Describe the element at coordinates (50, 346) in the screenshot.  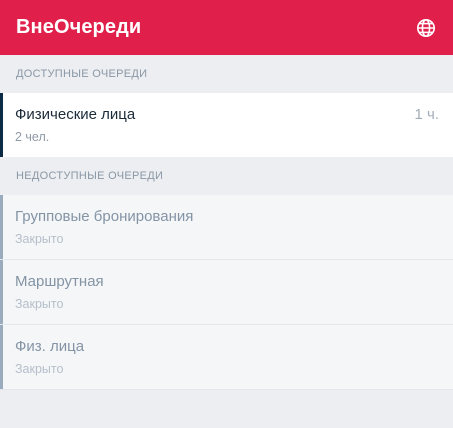
I see `queue-name: Физ. лица` at that location.